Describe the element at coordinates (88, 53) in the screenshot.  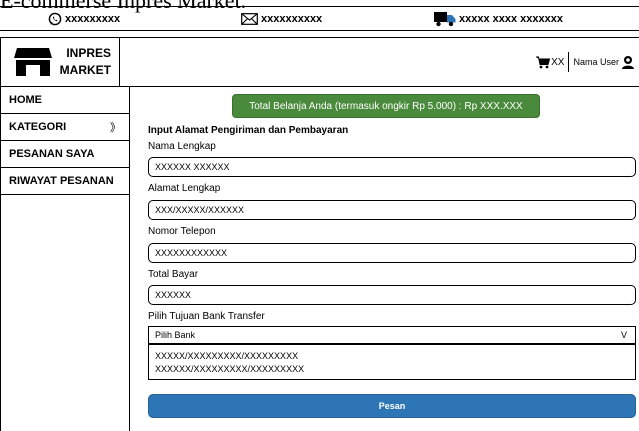
I see `logo-line1: INPRES` at that location.